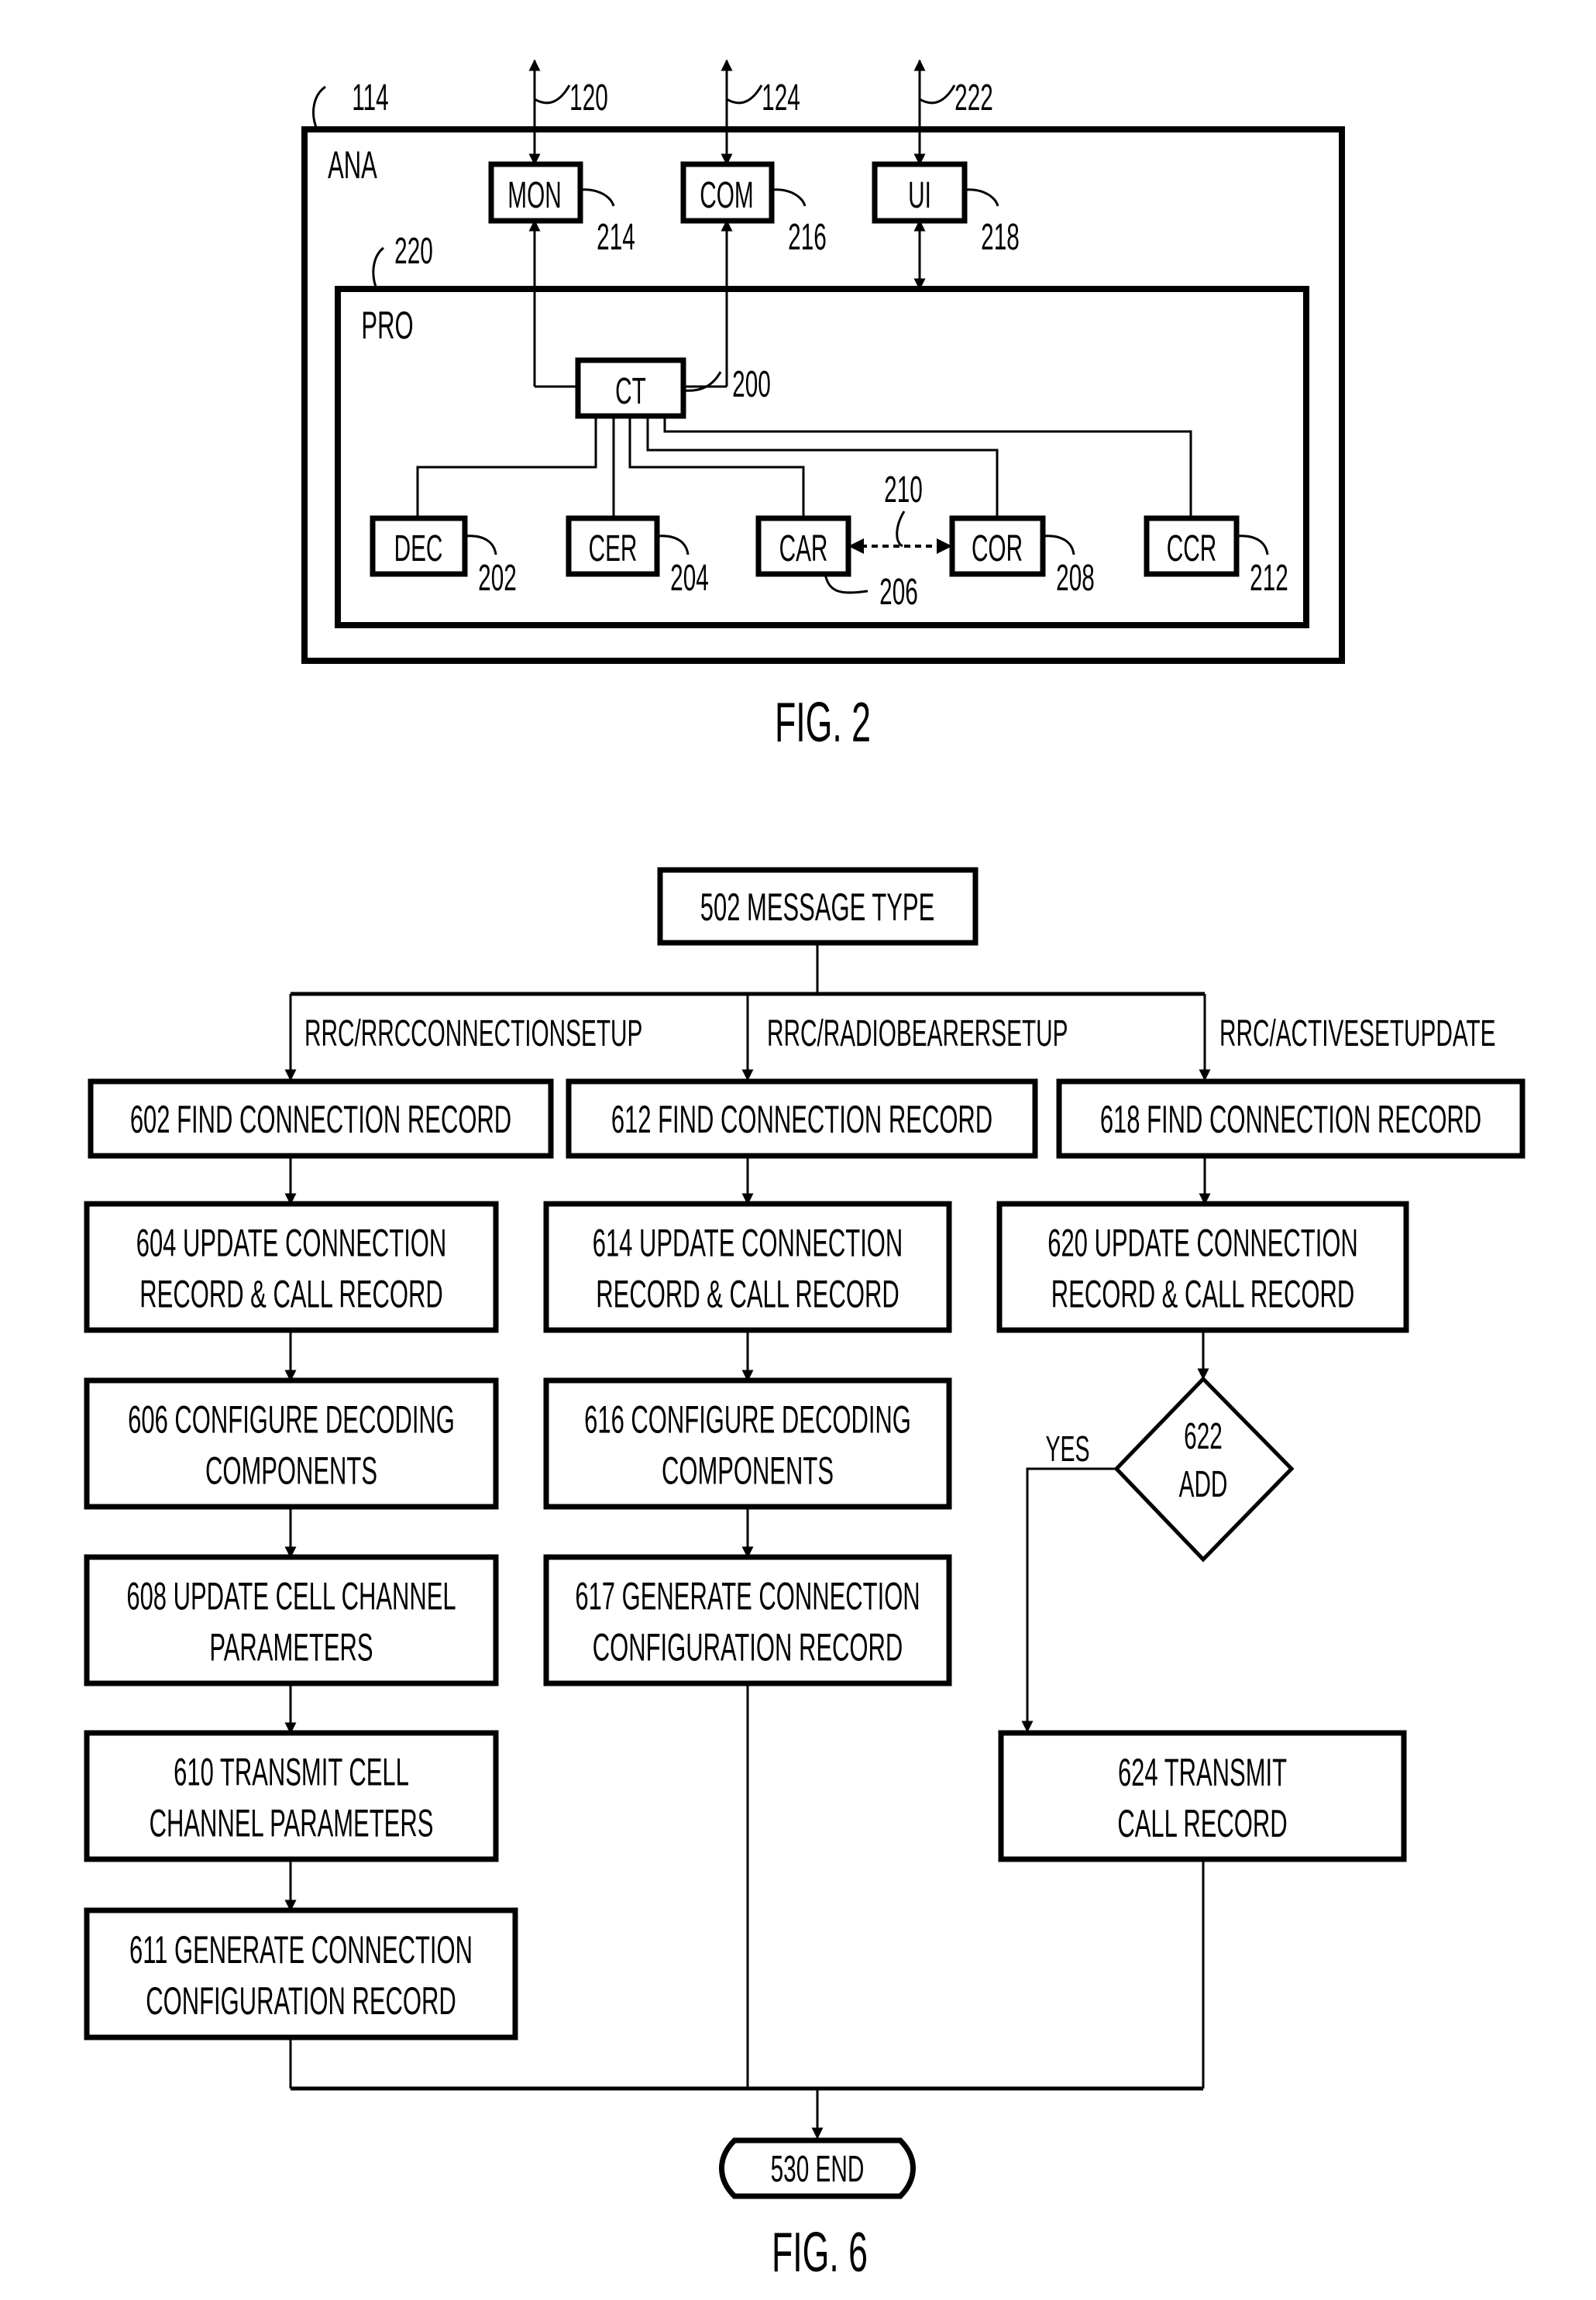 The image size is (1596, 2300). Describe the element at coordinates (901, 529) in the screenshot. I see `ref-210-leader` at that location.